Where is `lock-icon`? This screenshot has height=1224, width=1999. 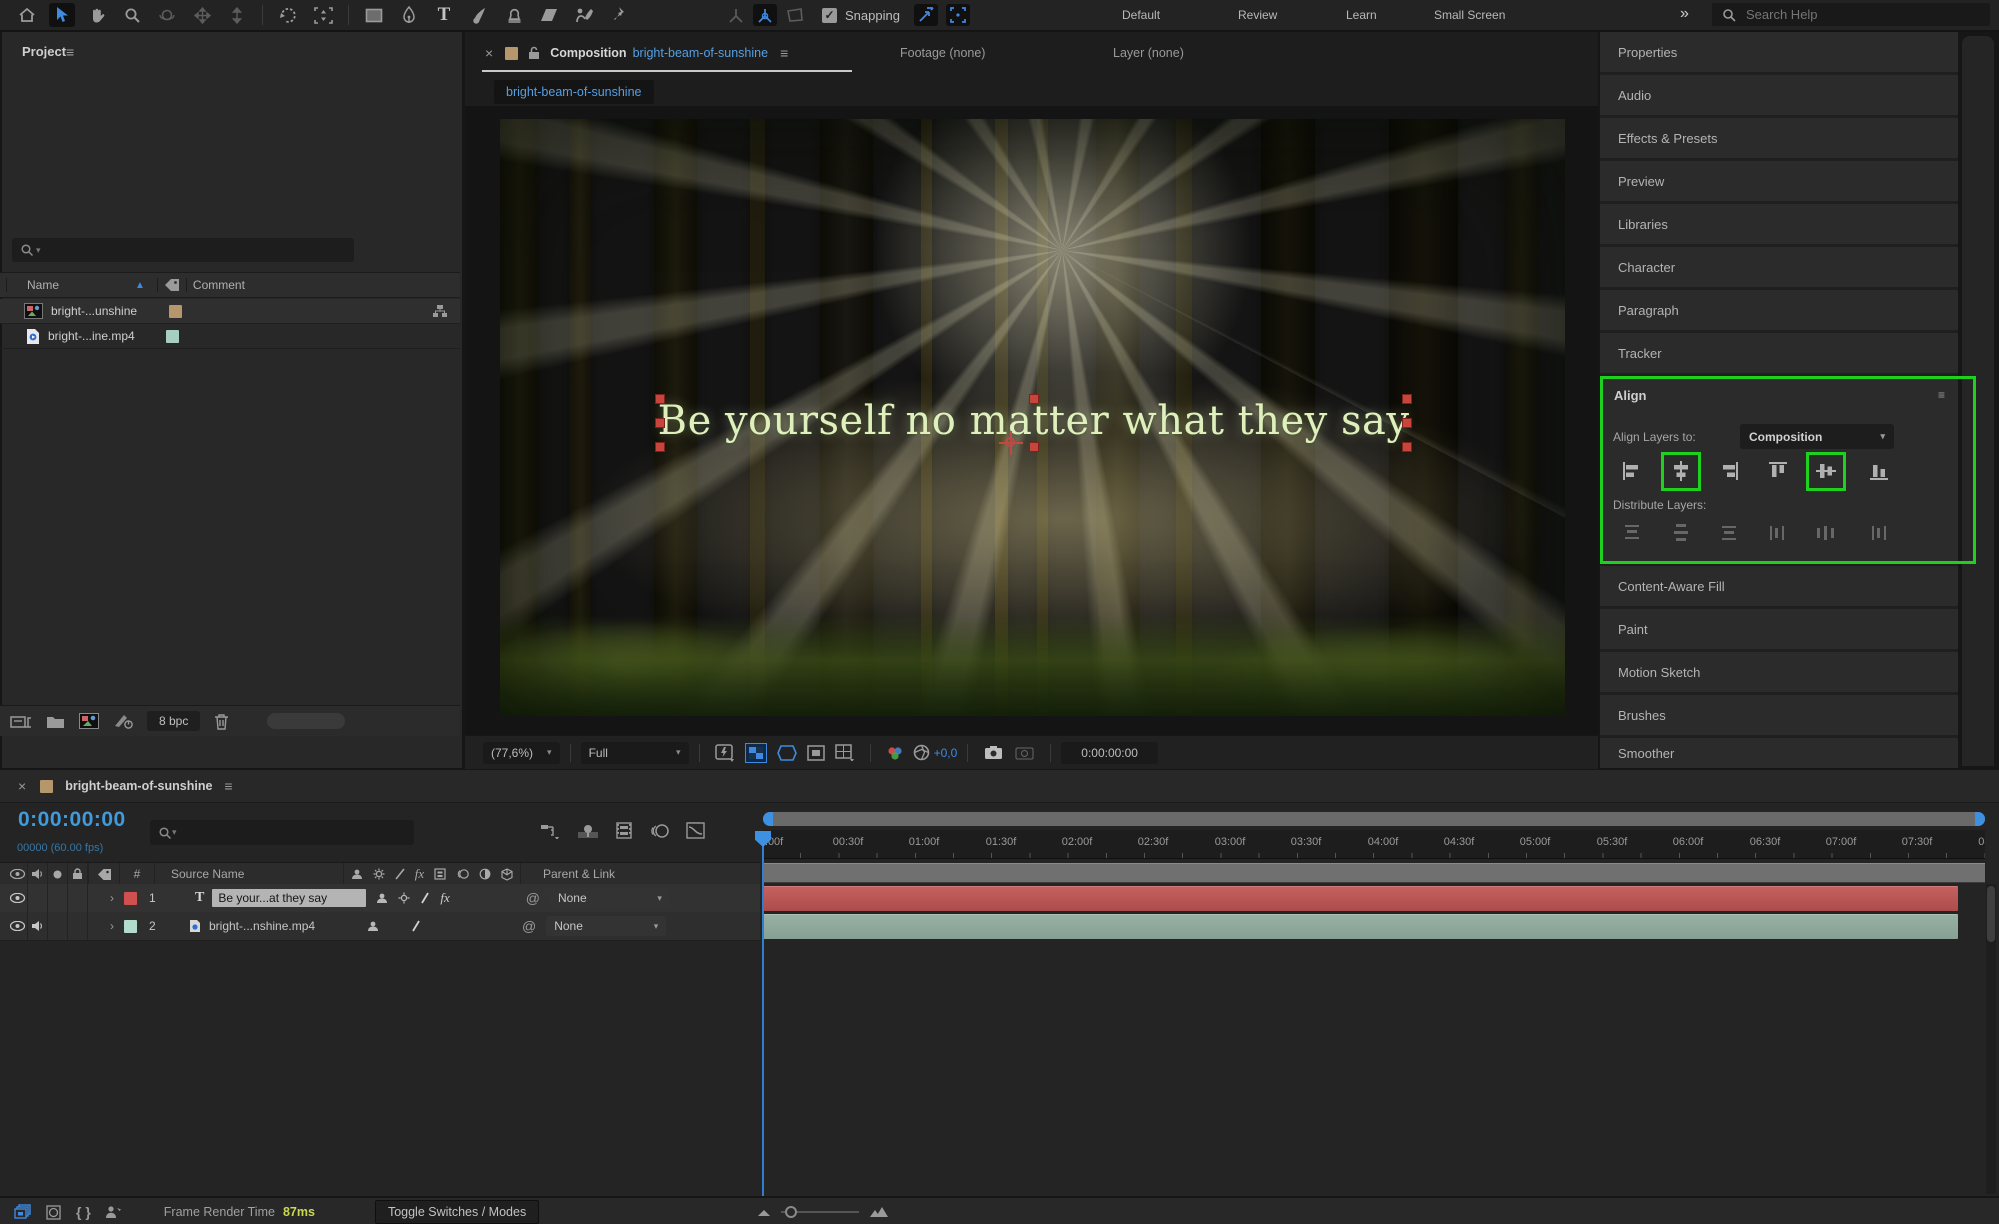
lock-icon is located at coordinates (534, 53).